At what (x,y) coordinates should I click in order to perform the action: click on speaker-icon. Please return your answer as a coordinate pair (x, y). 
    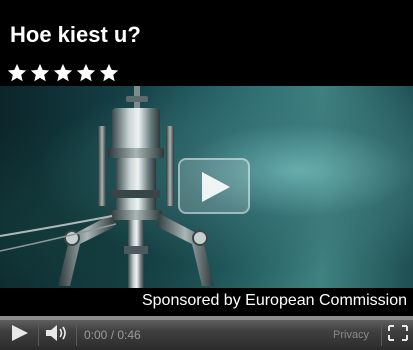
    Looking at the image, I should click on (56, 333).